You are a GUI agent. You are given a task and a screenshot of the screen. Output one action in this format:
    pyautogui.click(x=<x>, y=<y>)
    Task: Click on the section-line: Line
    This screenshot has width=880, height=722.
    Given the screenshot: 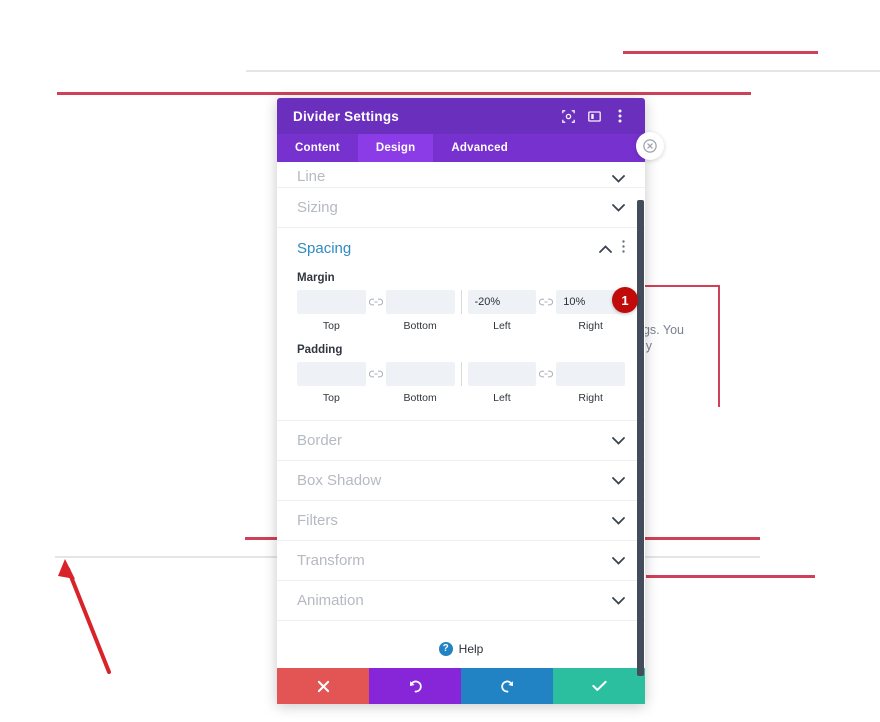 What is the action you would take?
    pyautogui.click(x=461, y=175)
    